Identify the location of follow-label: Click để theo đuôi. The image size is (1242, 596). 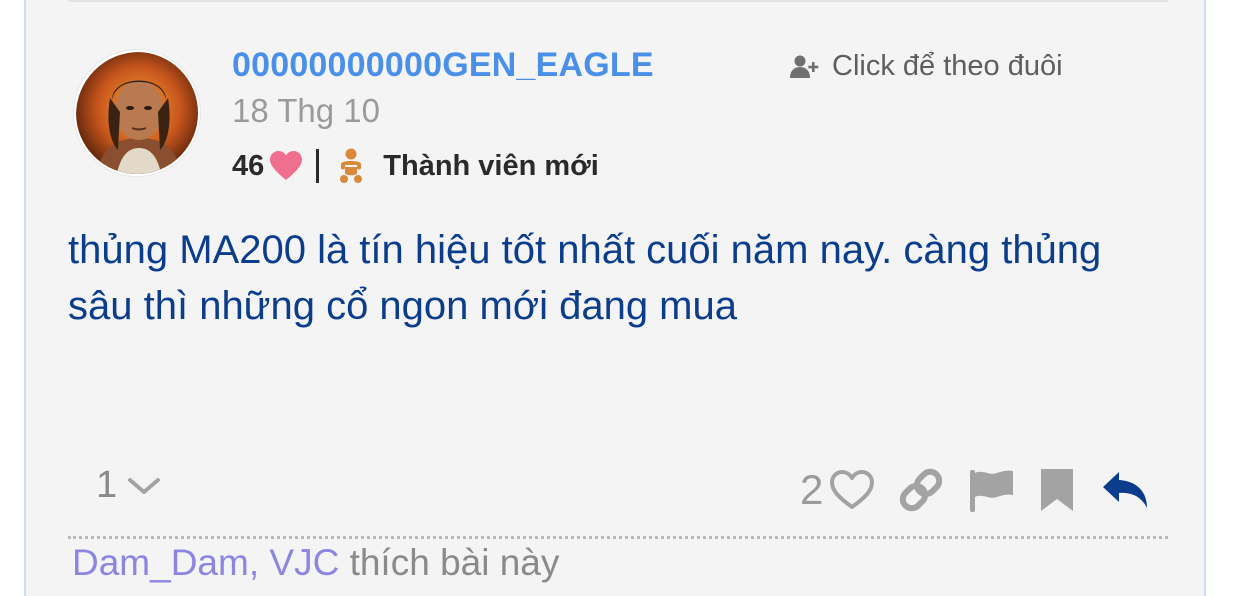
(947, 66).